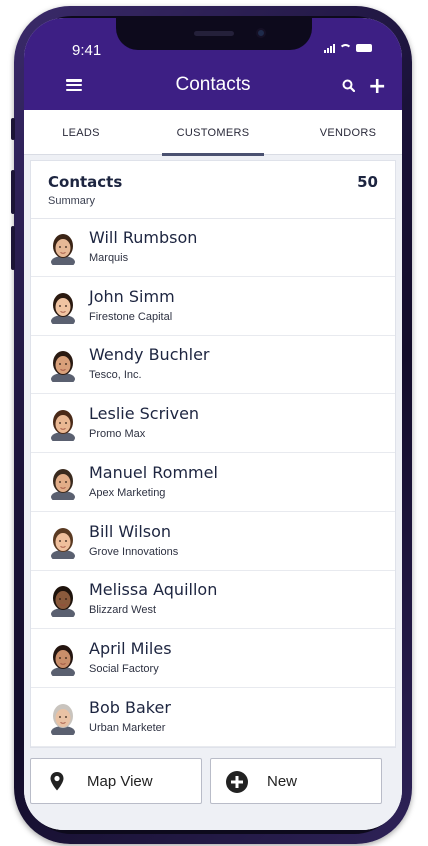 The image size is (428, 846). What do you see at coordinates (329, 48) in the screenshot?
I see `signal-icon` at bounding box center [329, 48].